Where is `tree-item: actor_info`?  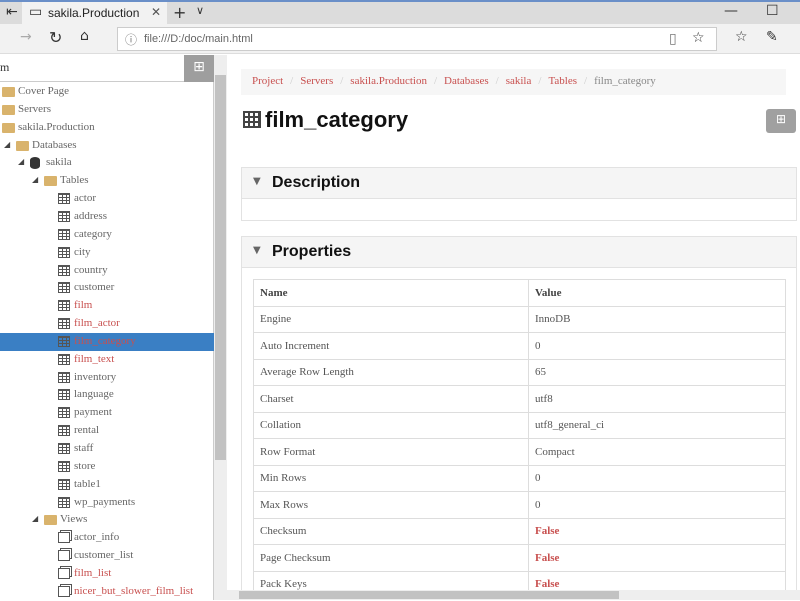 tree-item: actor_info is located at coordinates (107, 538).